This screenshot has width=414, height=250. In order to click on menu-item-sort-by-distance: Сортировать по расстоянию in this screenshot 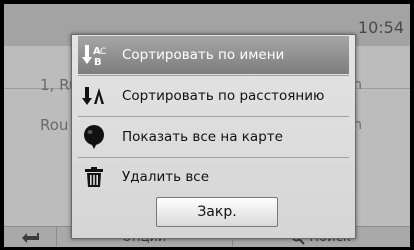, I will do `click(213, 96)`.